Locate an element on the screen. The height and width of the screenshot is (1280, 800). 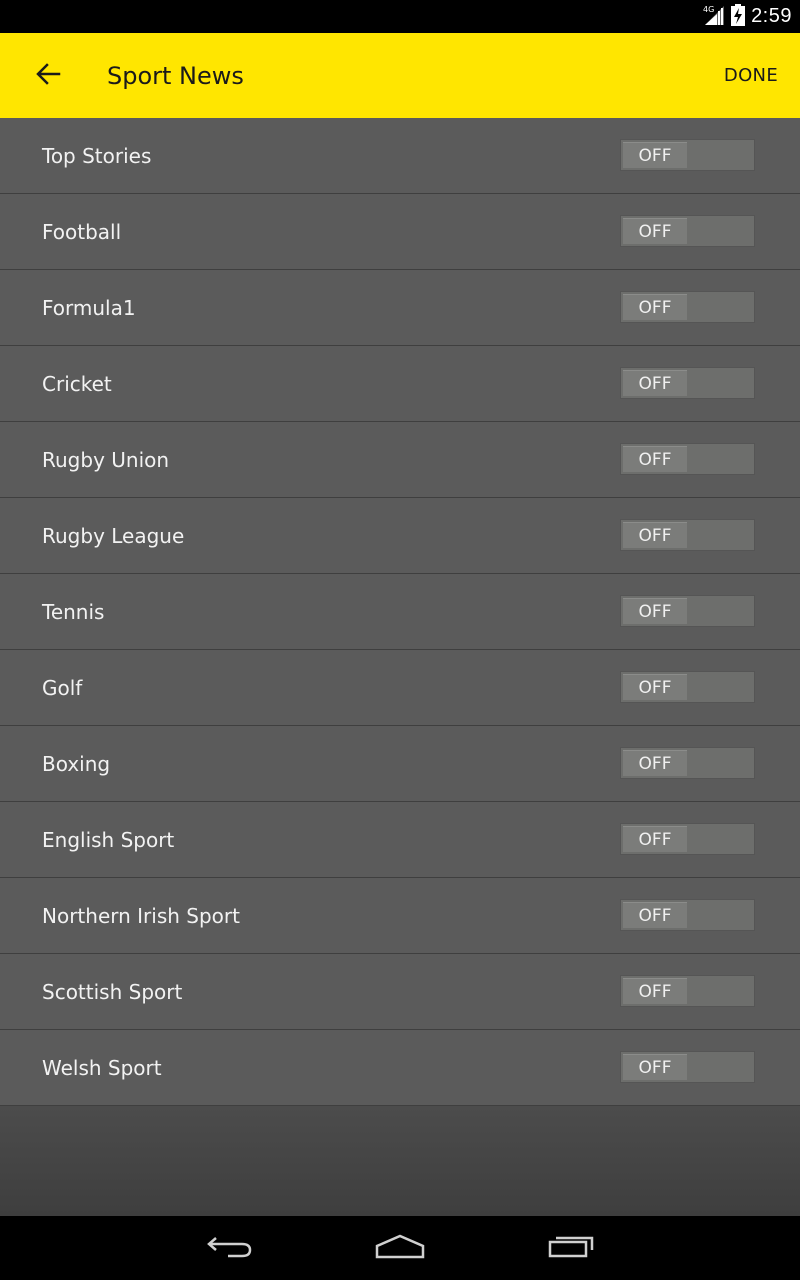
recent-apps-icon is located at coordinates (571, 1248).